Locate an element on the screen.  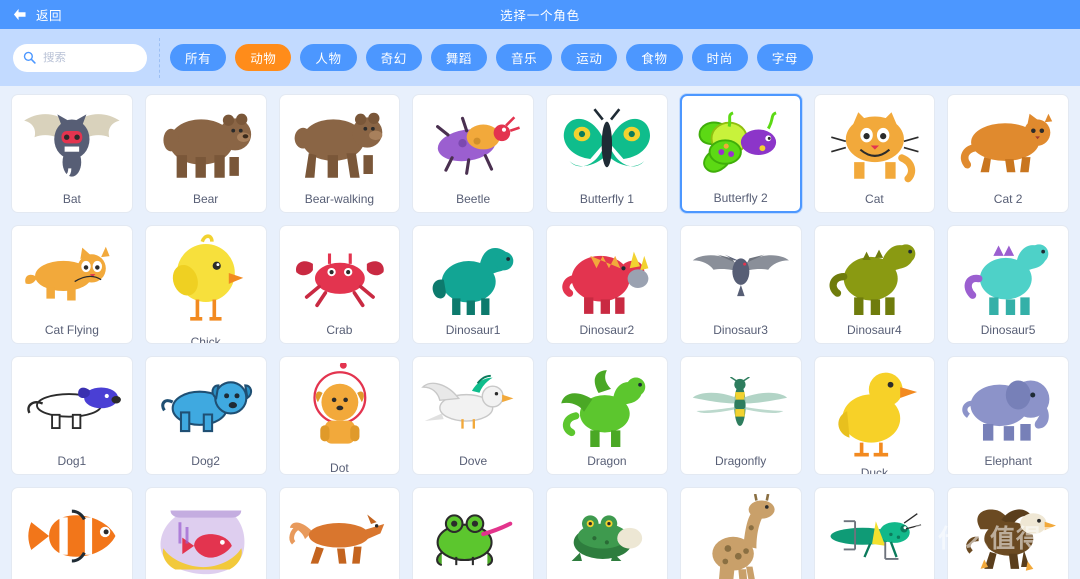
sprite-card-label: Dragonfly is located at coordinates (740, 461).